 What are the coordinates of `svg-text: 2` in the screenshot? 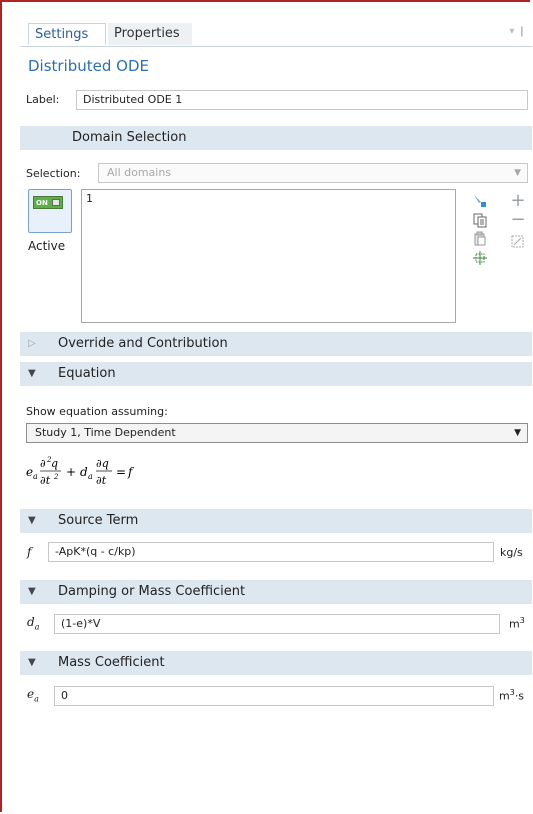 It's located at (56, 477).